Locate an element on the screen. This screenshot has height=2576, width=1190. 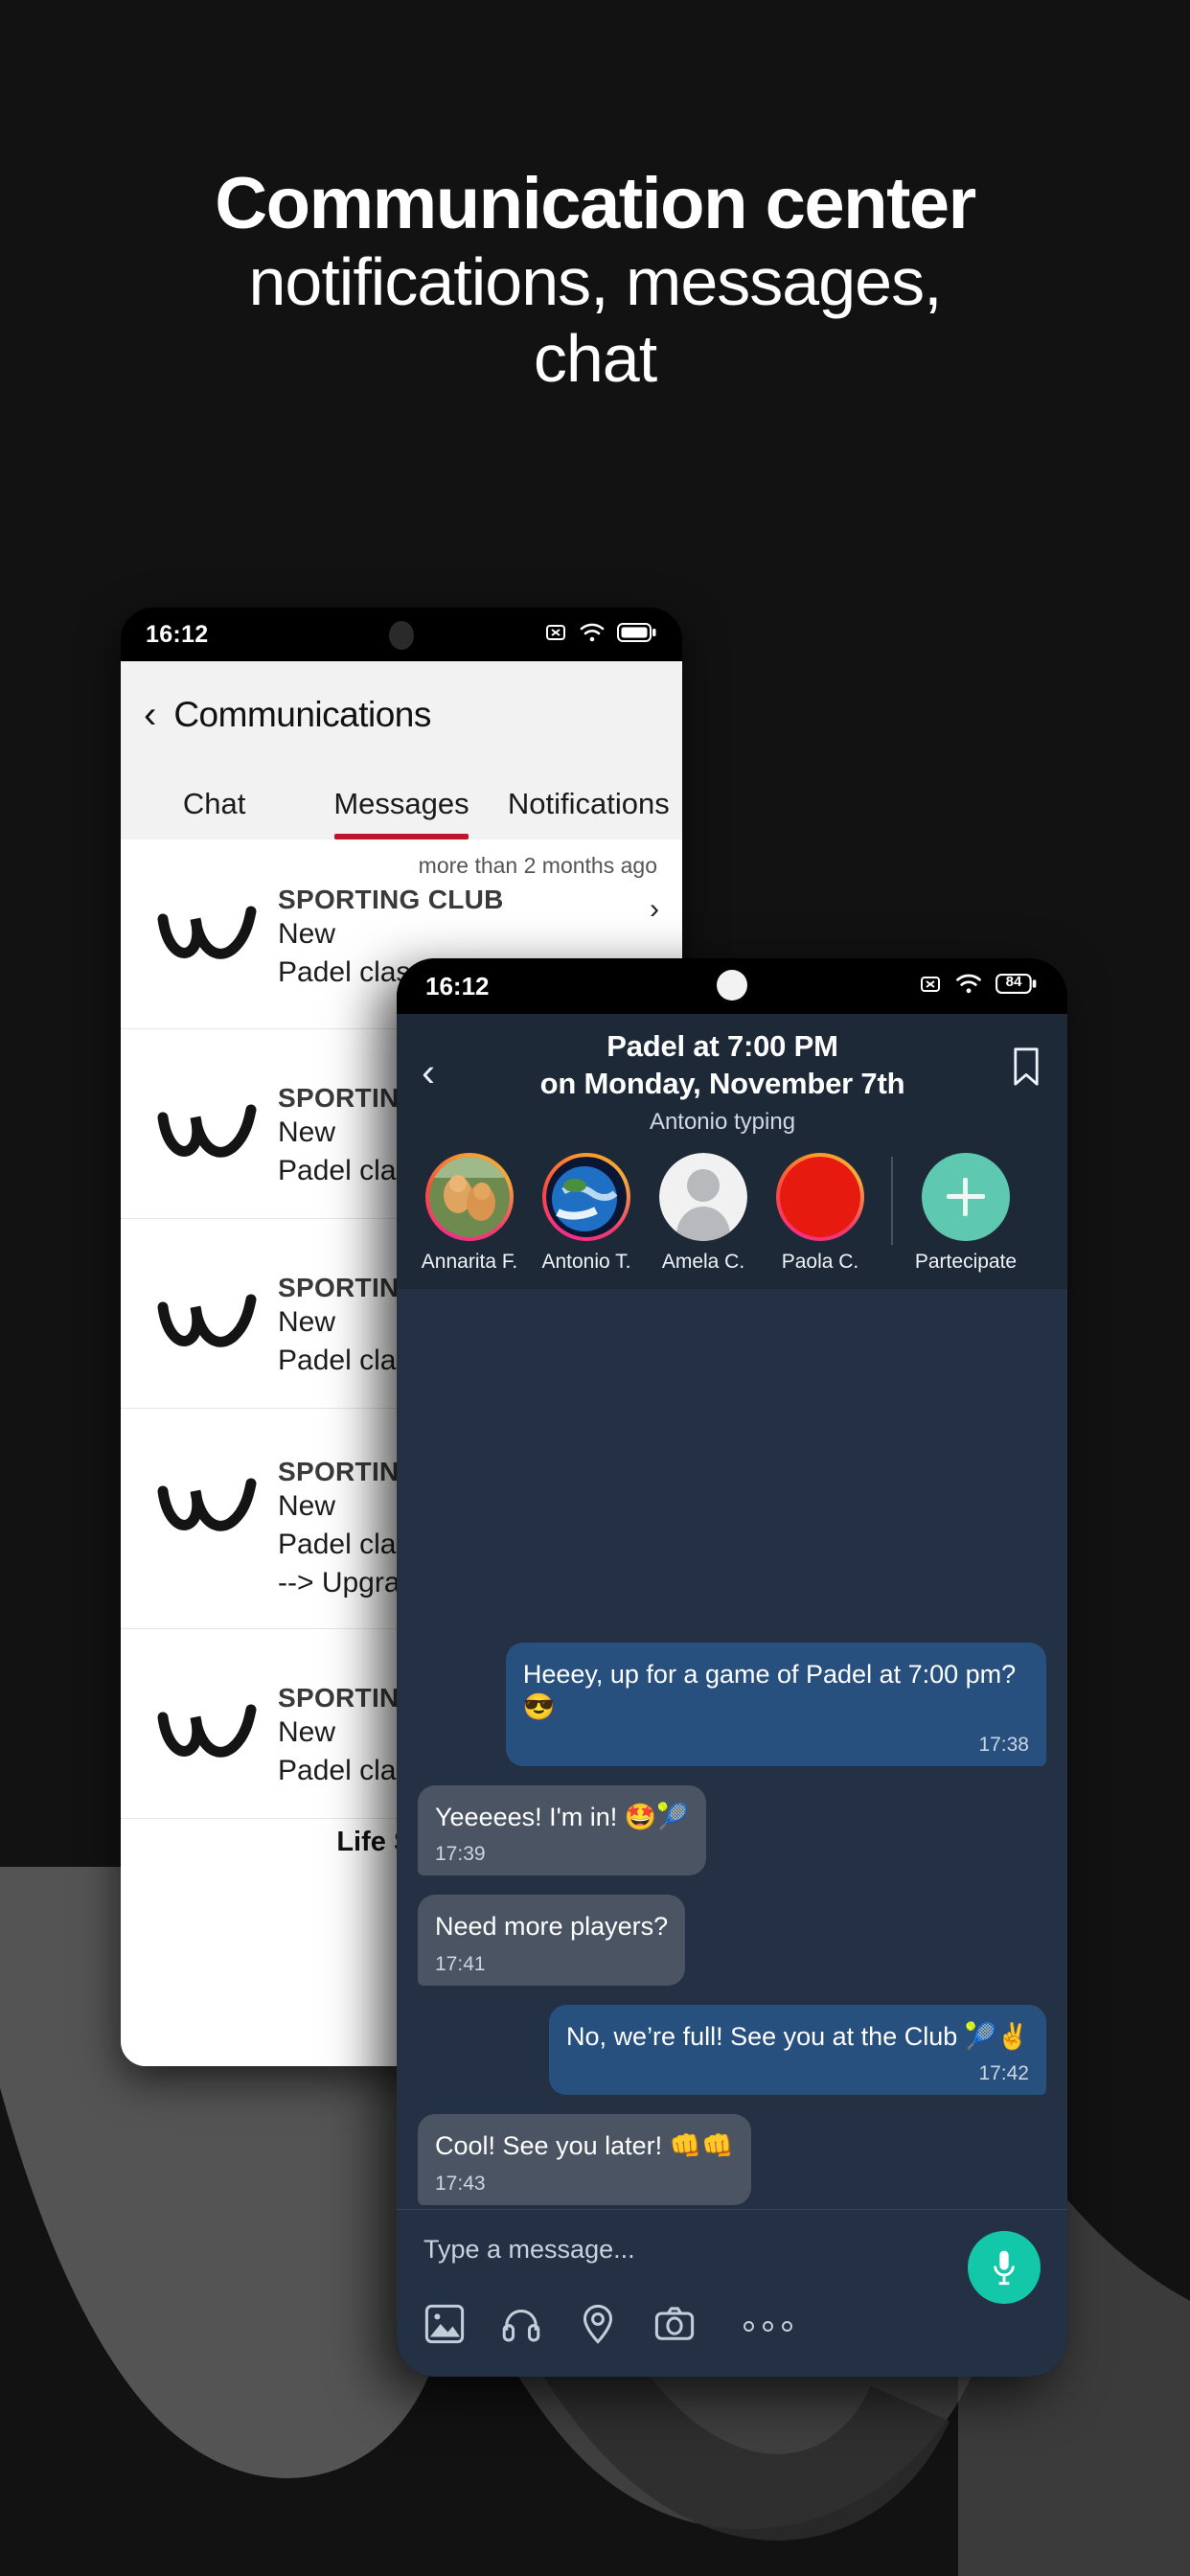
tab-messages-label: Messages is located at coordinates (401, 803).